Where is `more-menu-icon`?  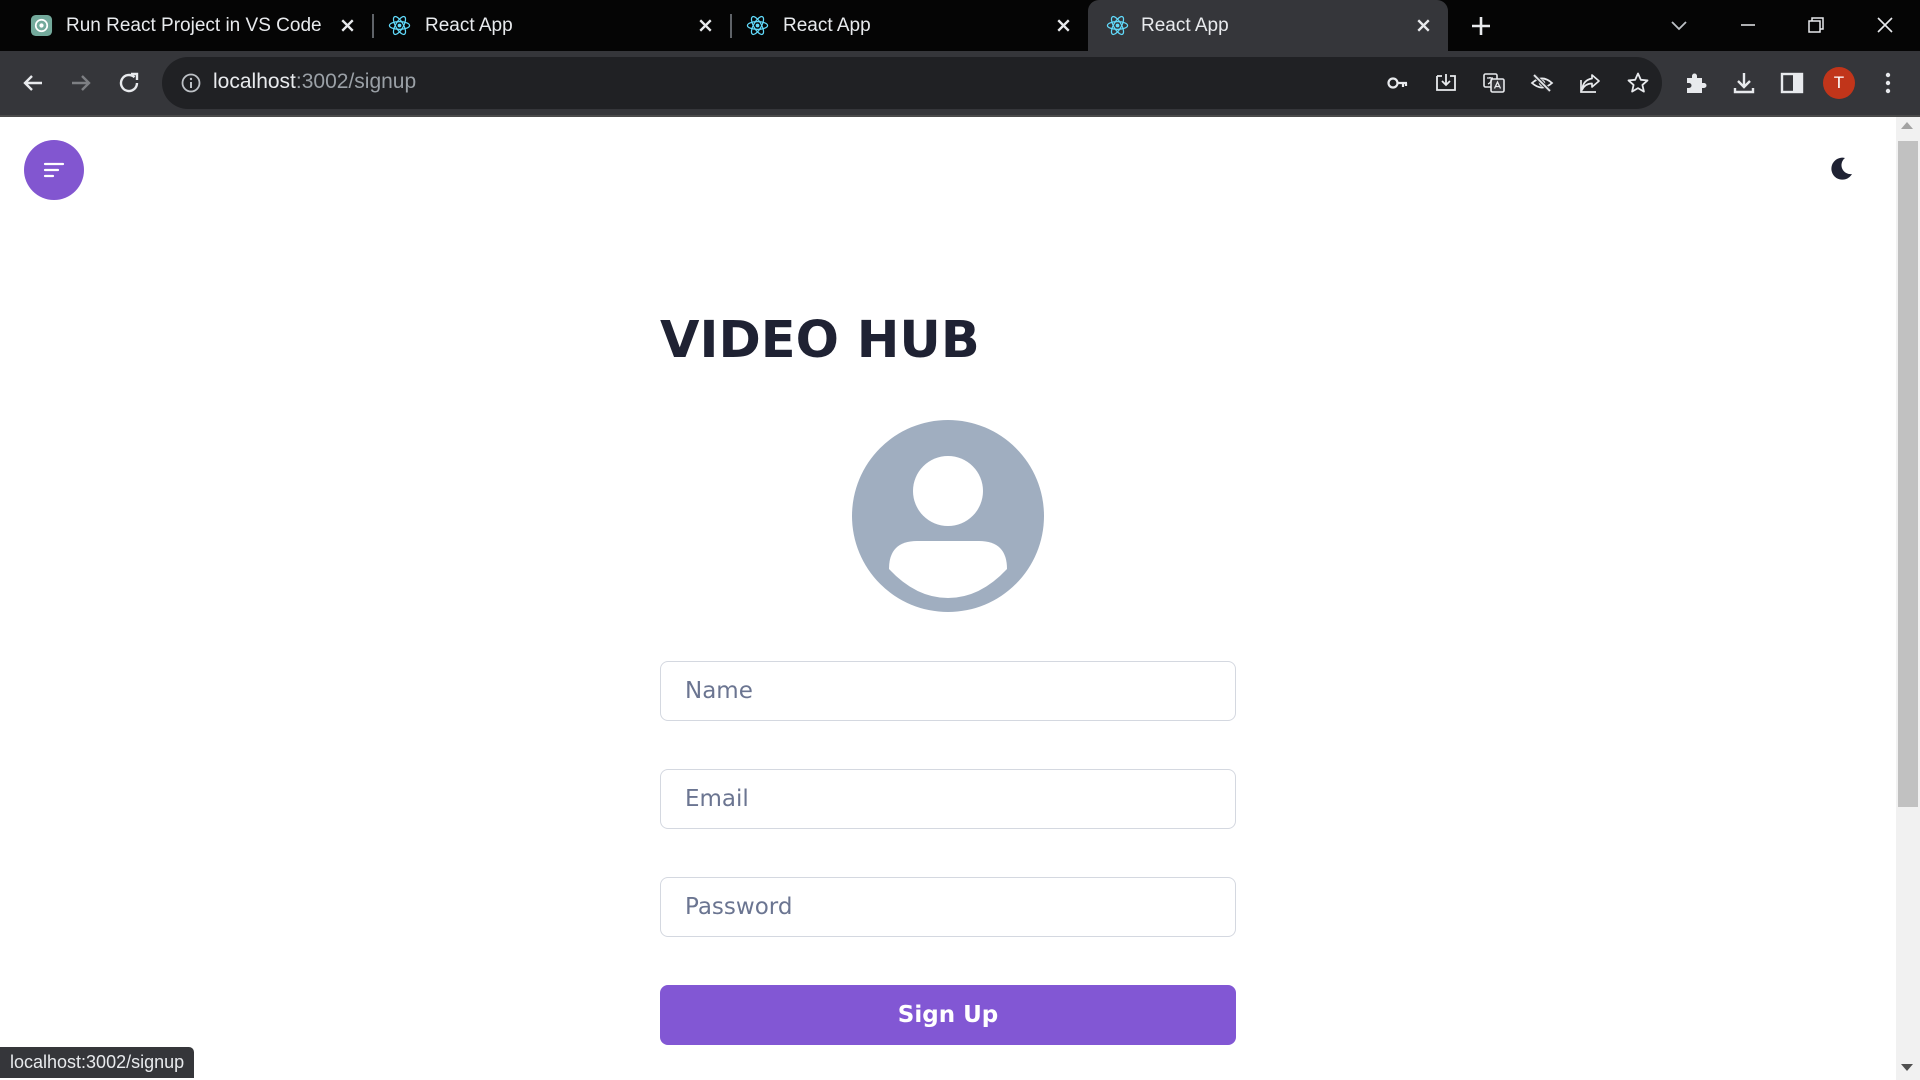 more-menu-icon is located at coordinates (1888, 83).